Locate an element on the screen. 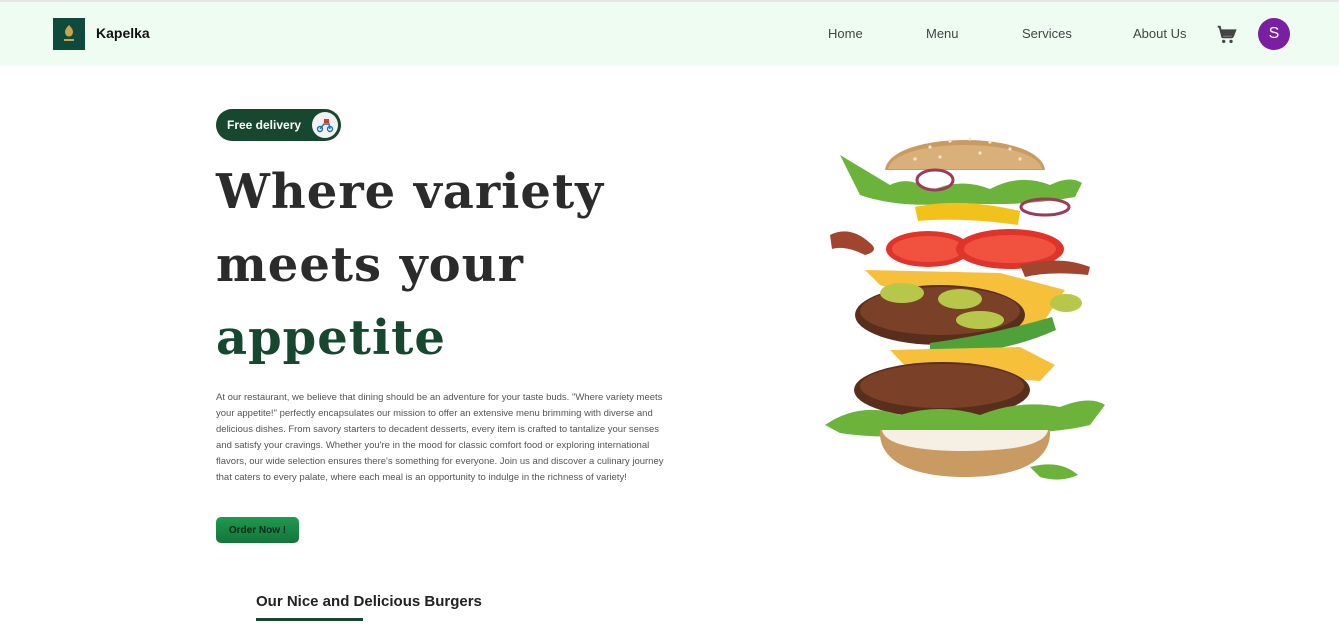 This screenshot has width=1339, height=626. avatar-initial: S is located at coordinates (1274, 33).